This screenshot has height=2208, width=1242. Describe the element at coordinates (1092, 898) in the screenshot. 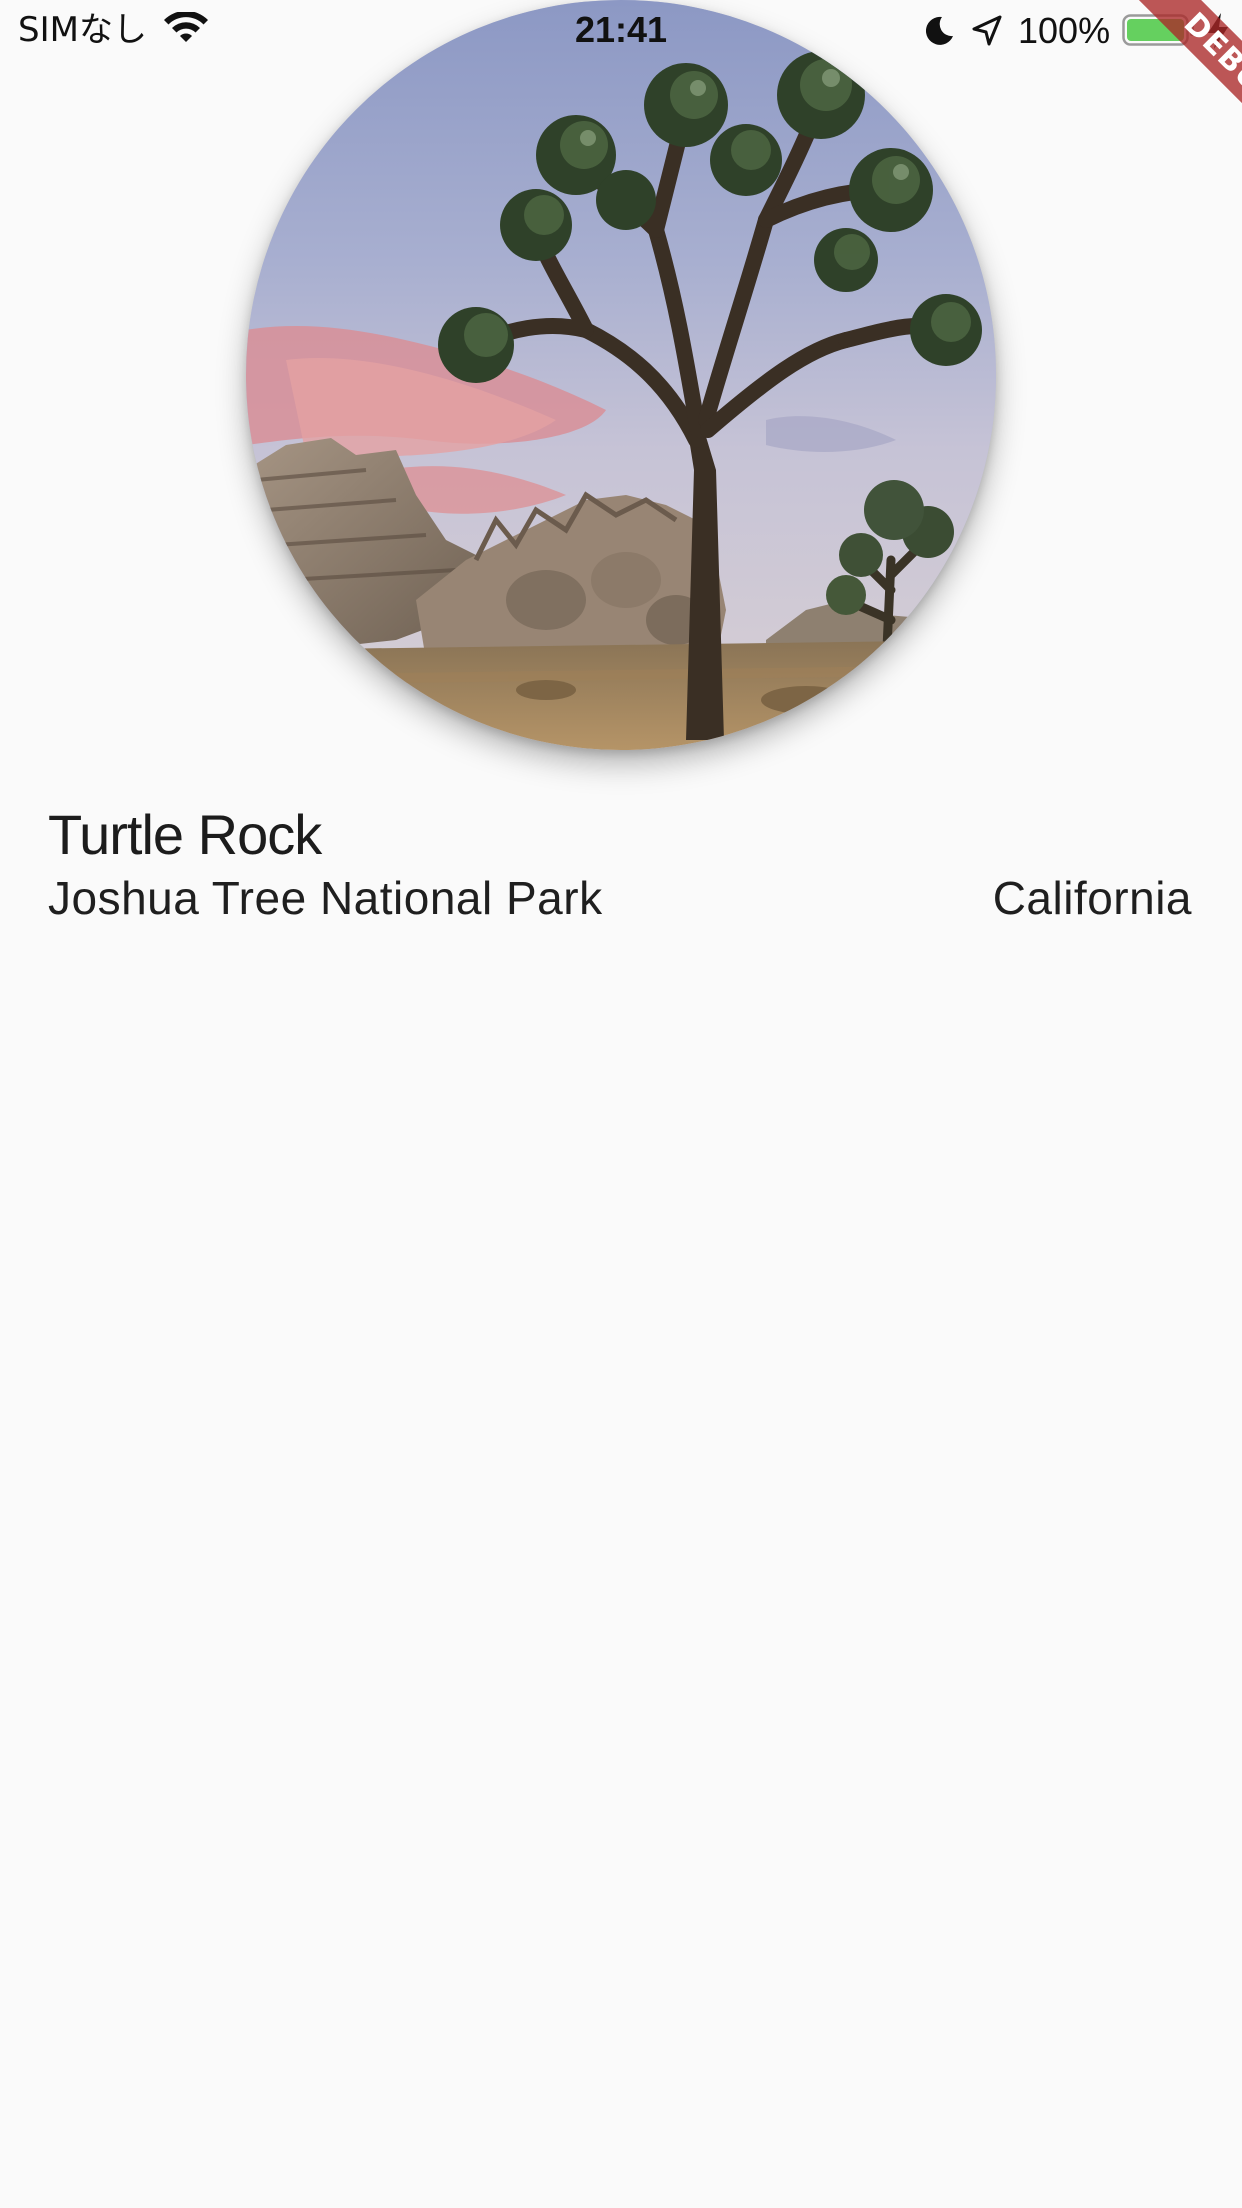

I see `state-name: California` at that location.